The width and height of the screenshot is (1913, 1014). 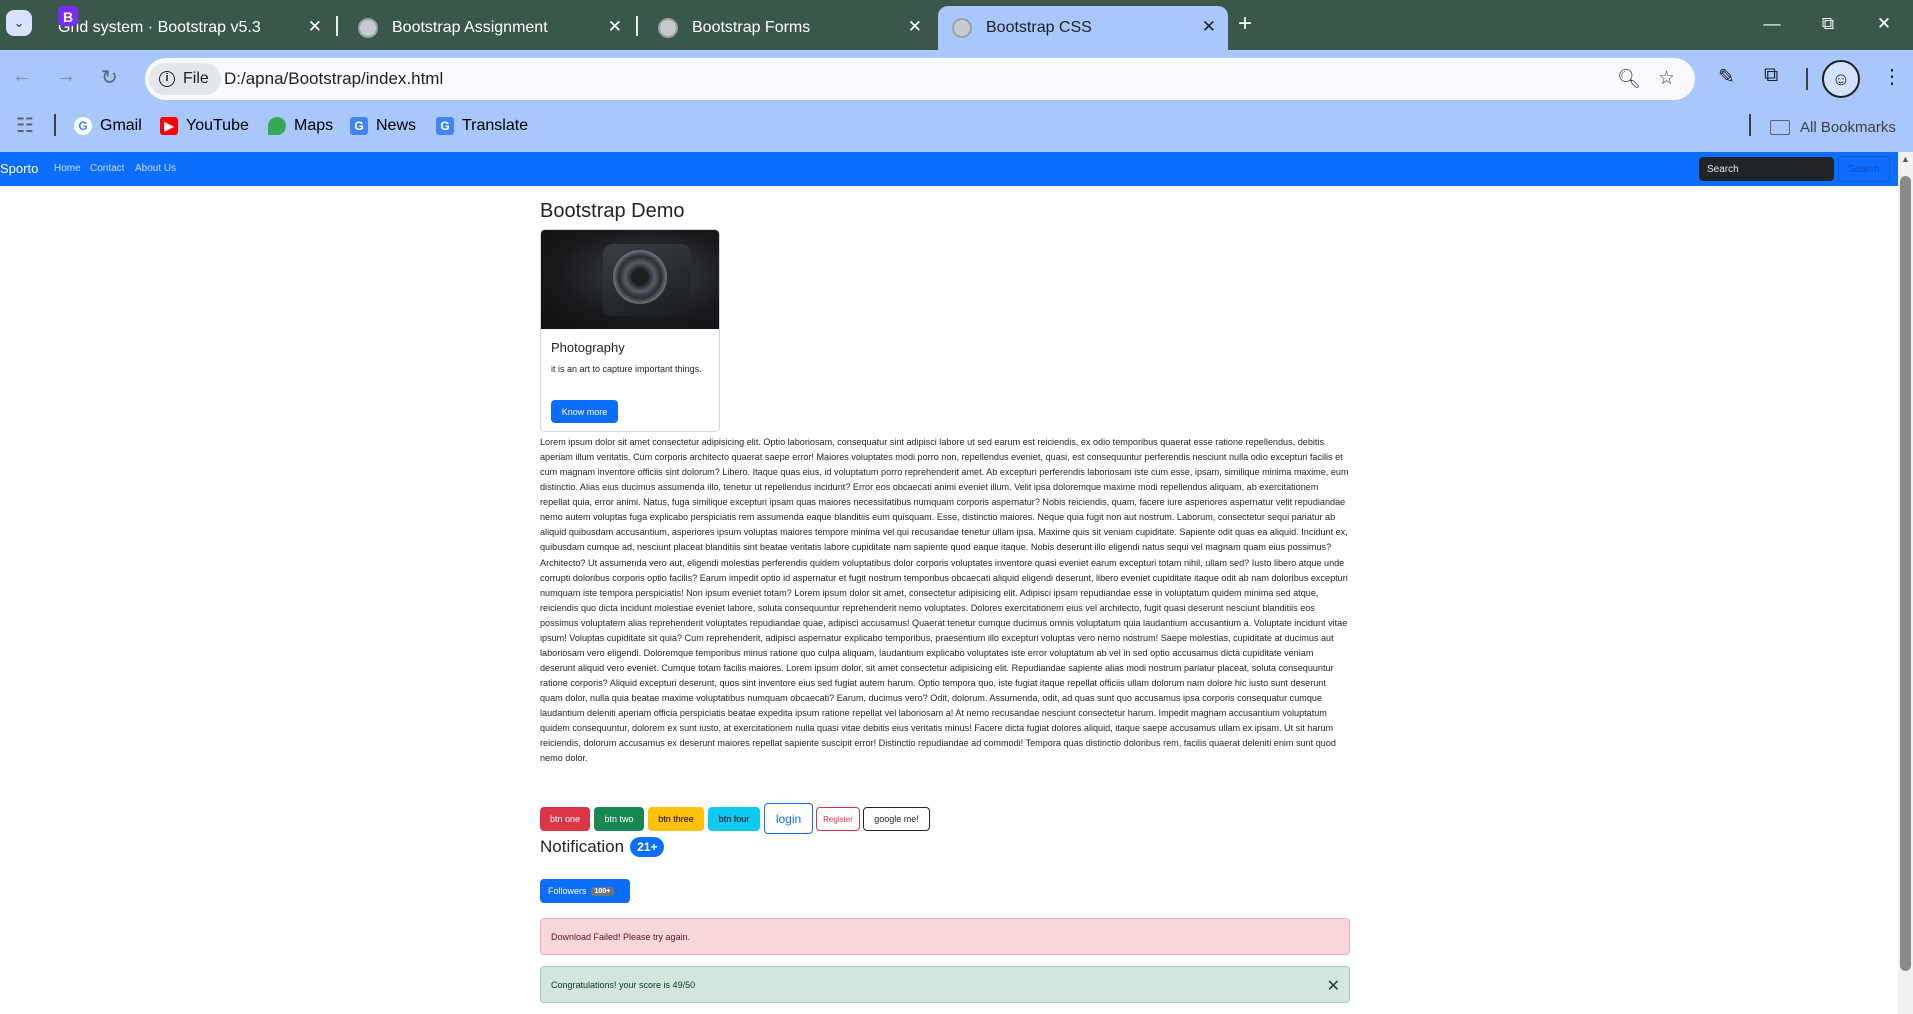 What do you see at coordinates (495, 125) in the screenshot?
I see `bookmark-label: Translate` at bounding box center [495, 125].